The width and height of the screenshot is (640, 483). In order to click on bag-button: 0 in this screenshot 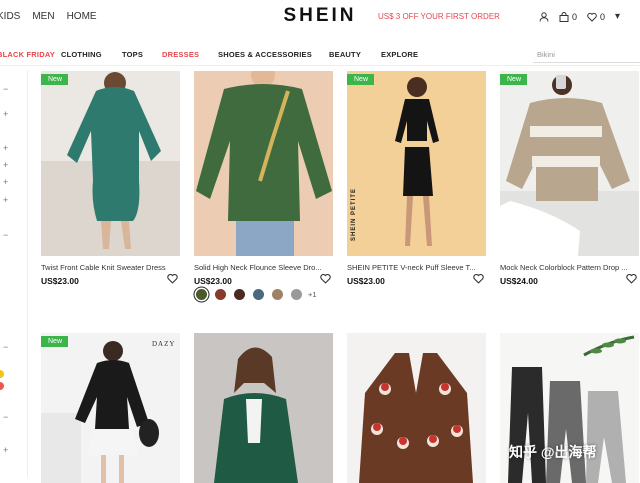, I will do `click(568, 17)`.